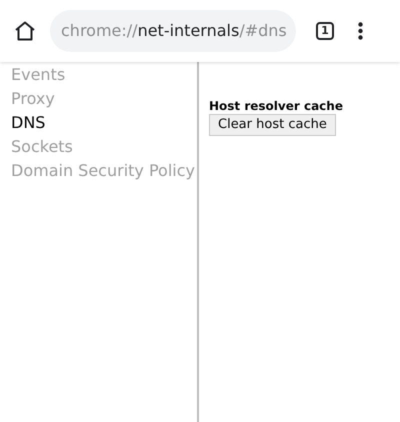 Image resolution: width=400 pixels, height=422 pixels. Describe the element at coordinates (28, 123) in the screenshot. I see `nav-link: DNS` at that location.